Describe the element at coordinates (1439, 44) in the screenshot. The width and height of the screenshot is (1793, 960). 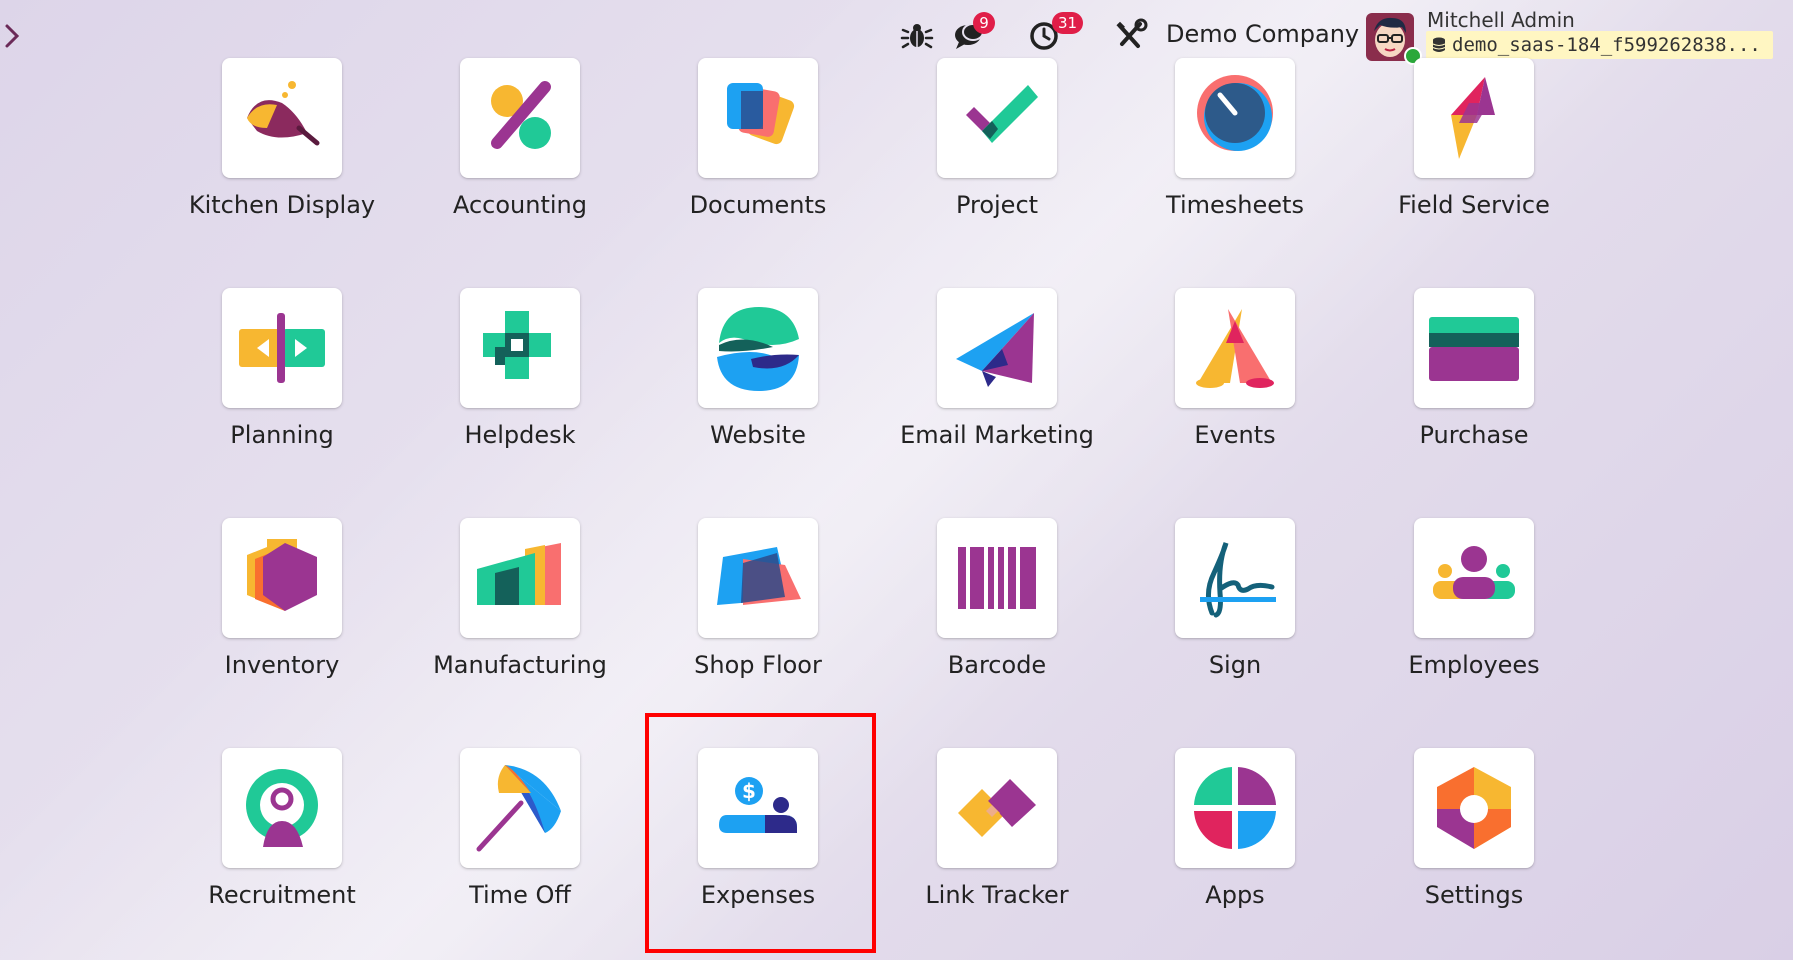
I see `database-icon` at that location.